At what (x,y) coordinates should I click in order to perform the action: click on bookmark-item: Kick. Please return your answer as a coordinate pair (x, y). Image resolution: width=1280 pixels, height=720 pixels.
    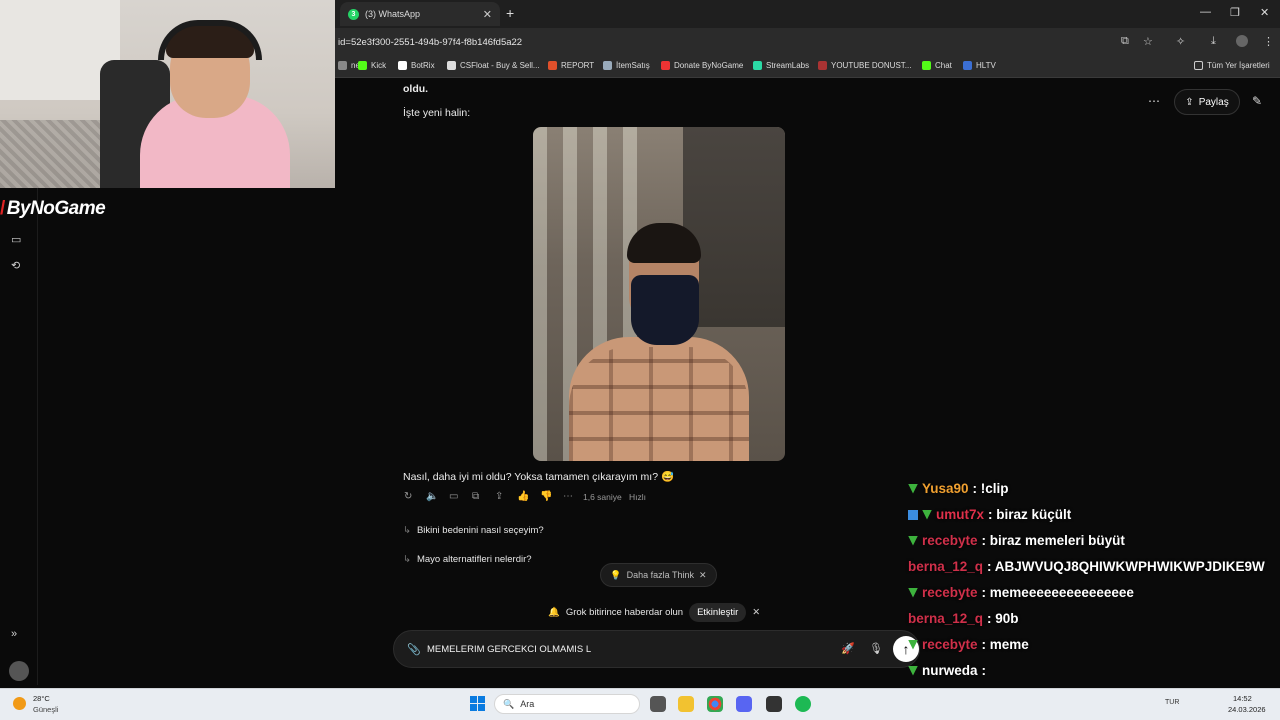
    Looking at the image, I should click on (372, 65).